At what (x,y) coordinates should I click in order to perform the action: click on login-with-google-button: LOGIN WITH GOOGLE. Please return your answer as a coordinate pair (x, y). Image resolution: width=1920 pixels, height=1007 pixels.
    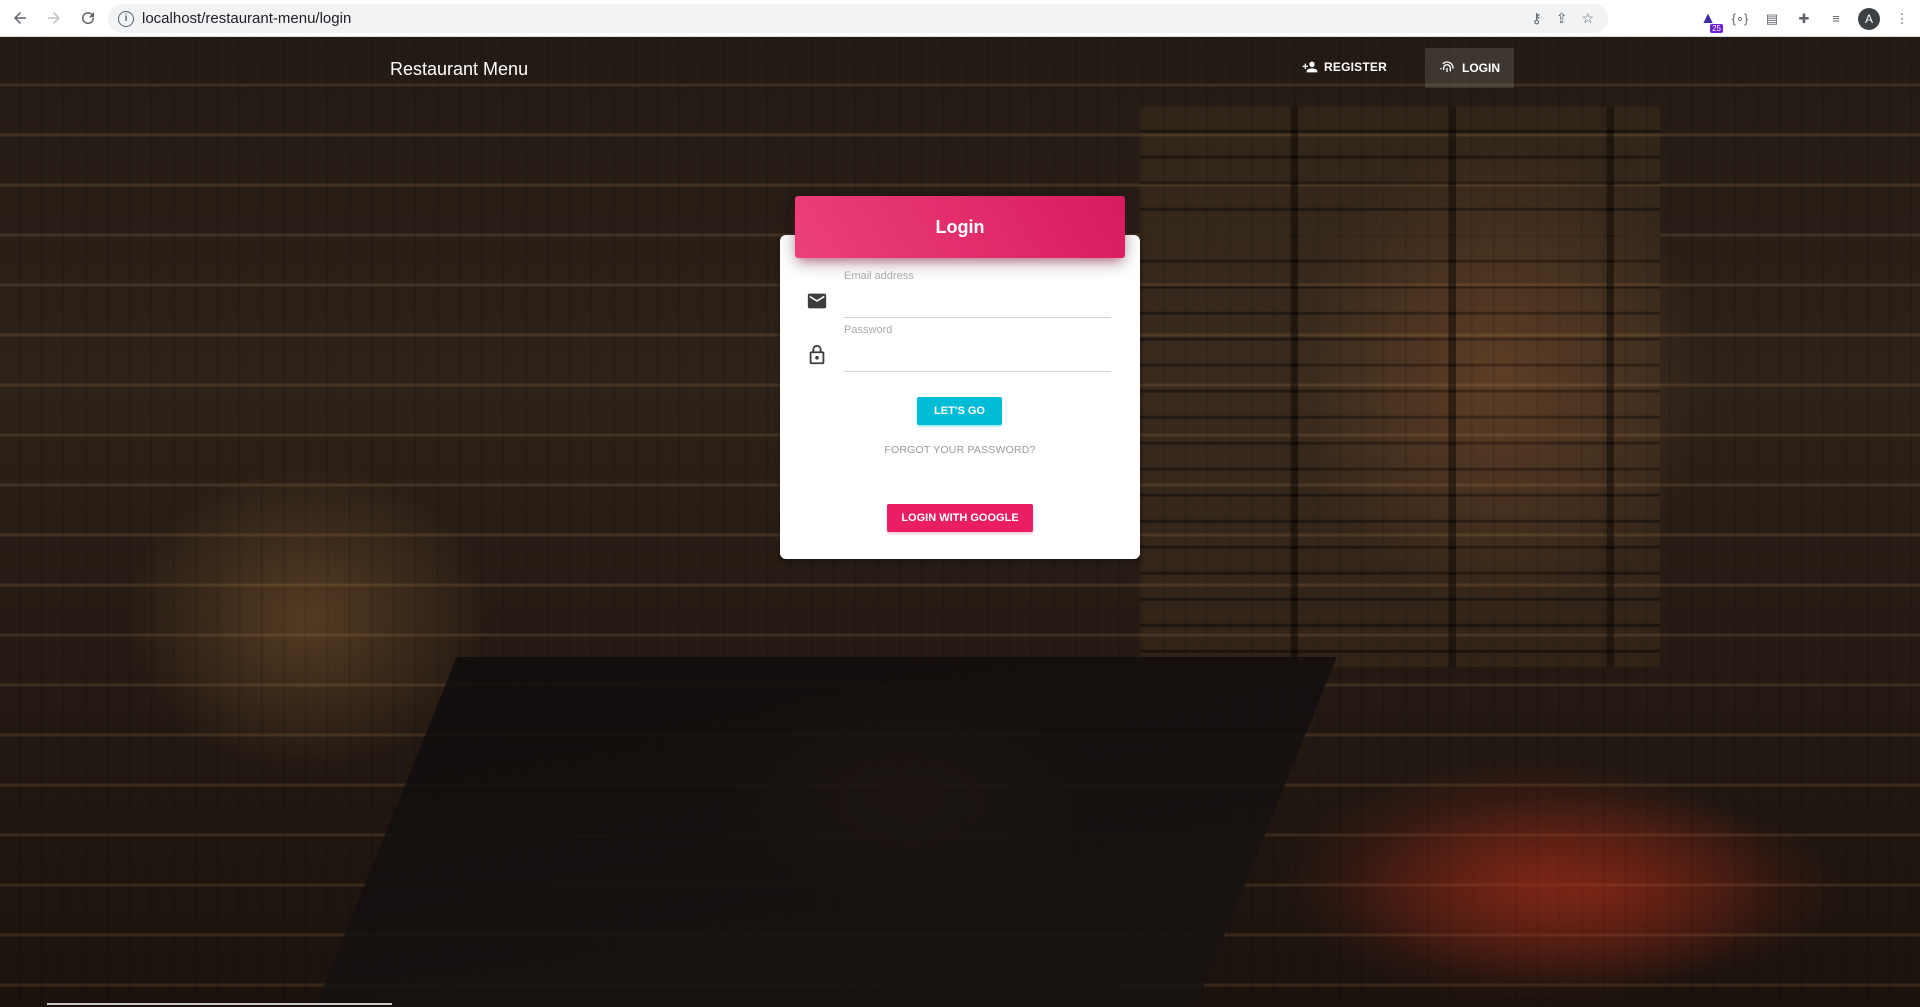
    Looking at the image, I should click on (960, 518).